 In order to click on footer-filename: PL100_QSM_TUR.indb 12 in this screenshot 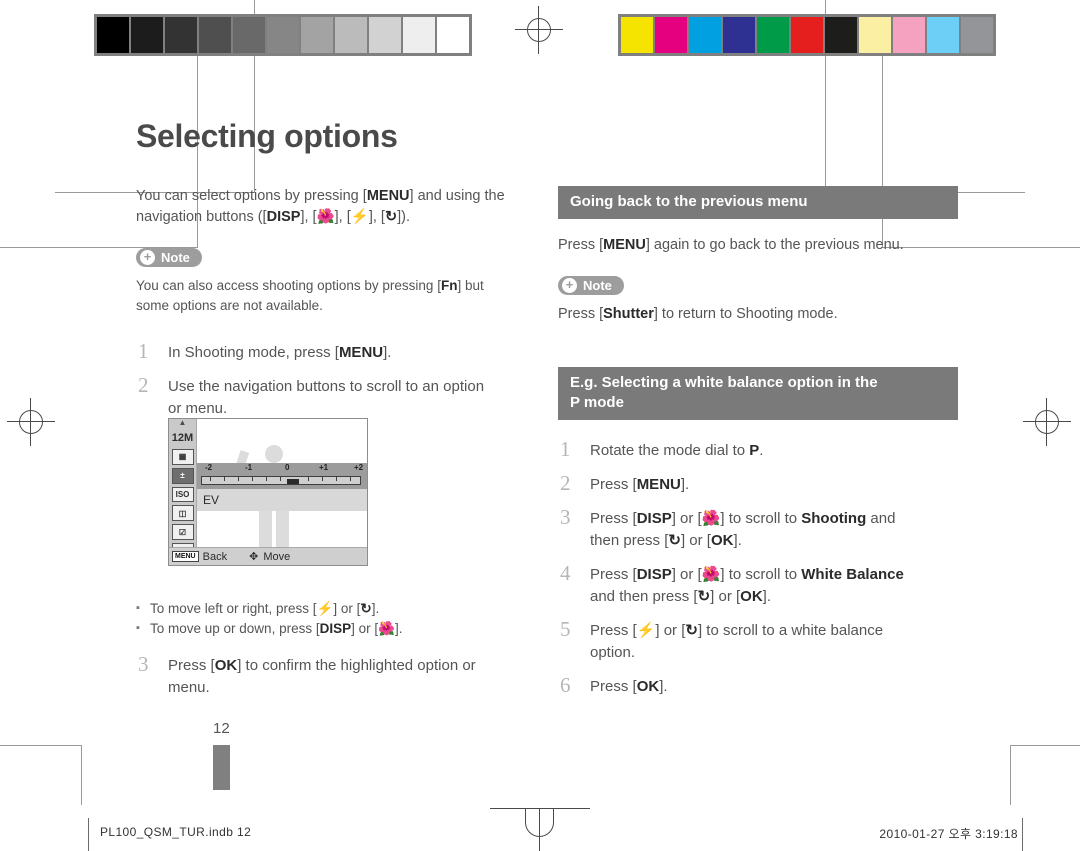, I will do `click(176, 832)`.